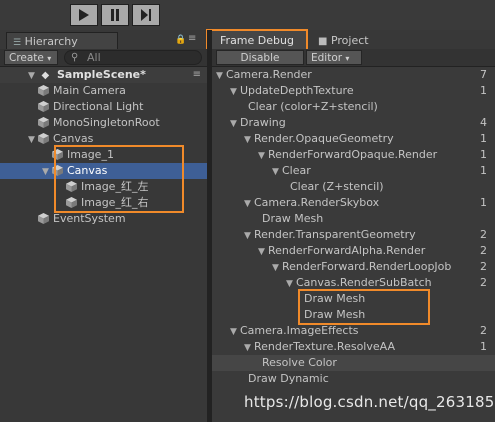 This screenshot has width=495, height=422. What do you see at coordinates (192, 38) in the screenshot?
I see `menu-icon: ≡` at bounding box center [192, 38].